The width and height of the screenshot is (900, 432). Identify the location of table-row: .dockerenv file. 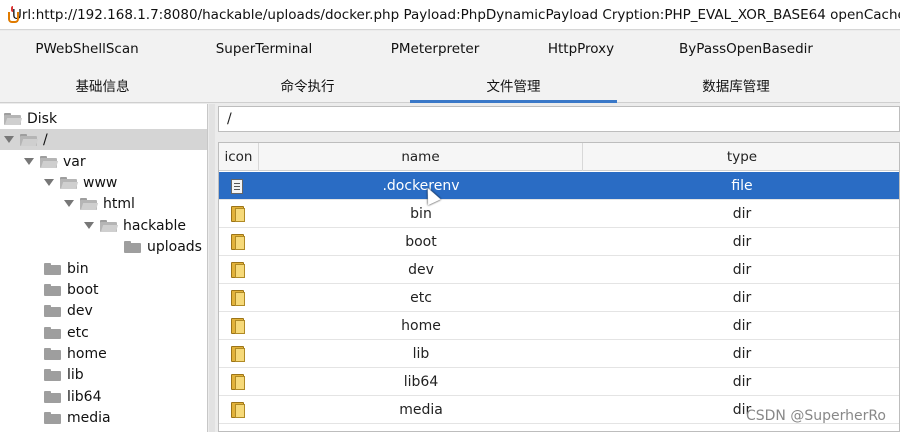
(559, 186).